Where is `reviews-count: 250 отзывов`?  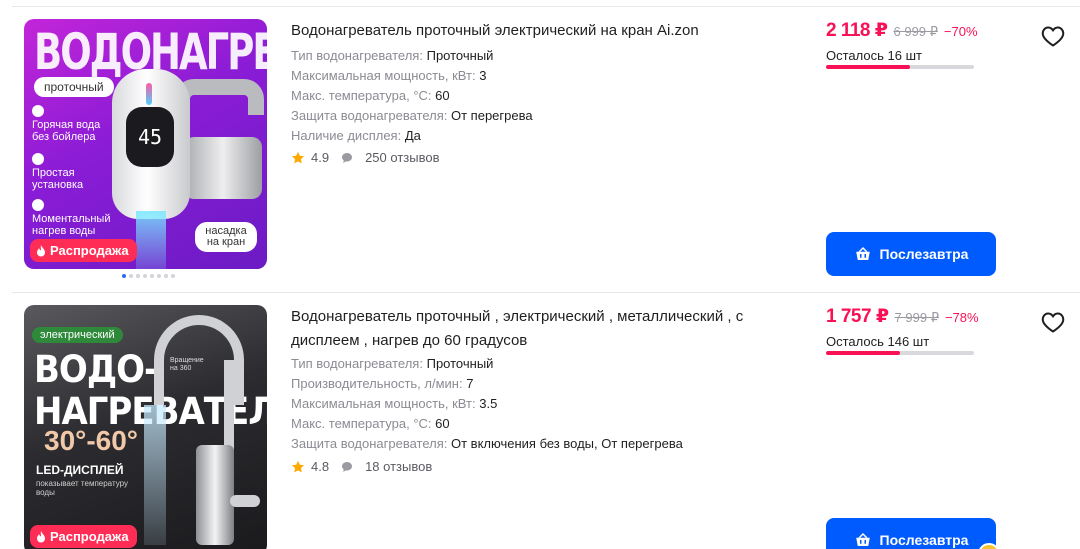 reviews-count: 250 отзывов is located at coordinates (402, 157).